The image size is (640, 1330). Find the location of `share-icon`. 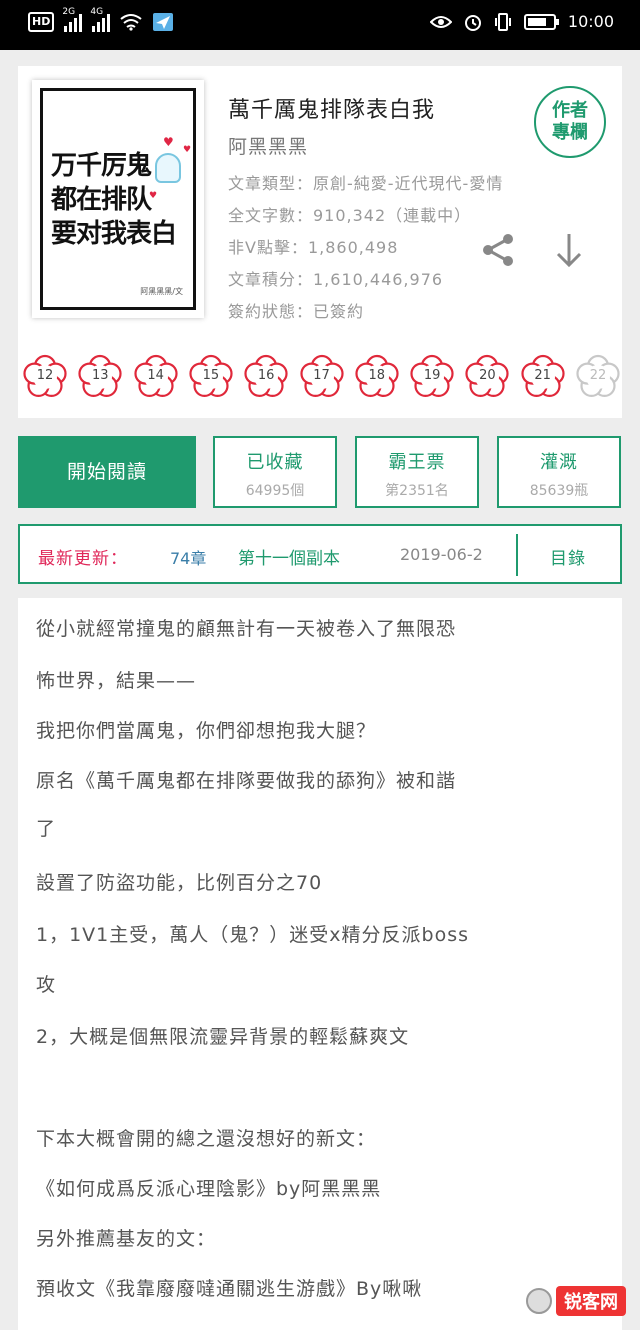

share-icon is located at coordinates (498, 250).